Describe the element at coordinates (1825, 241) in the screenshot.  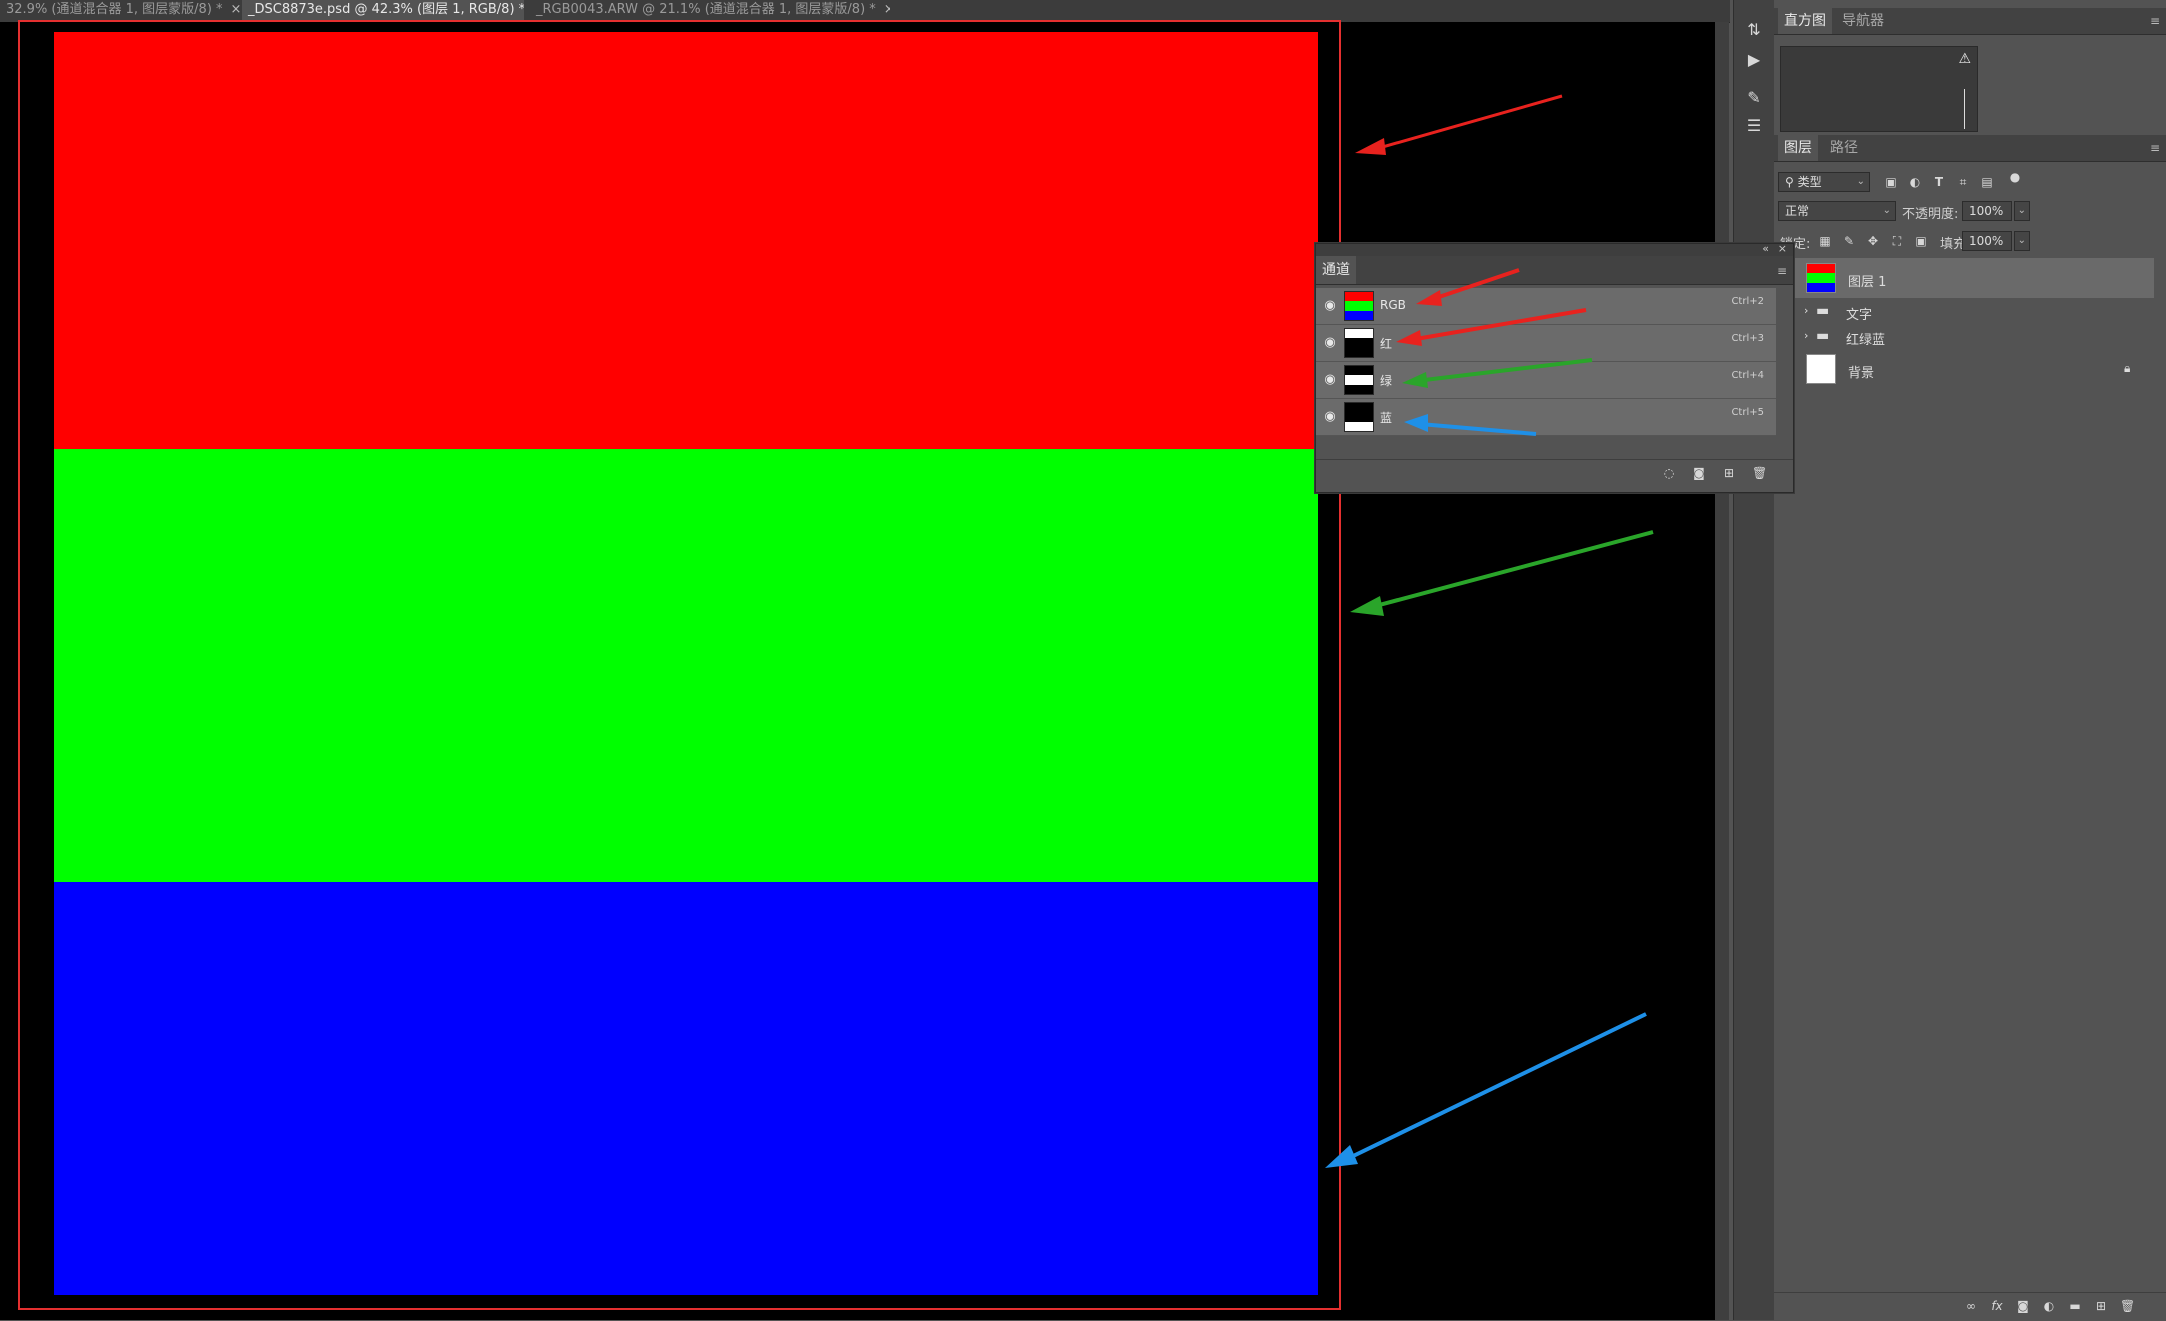
I see `lock-transparent-icon: ▦` at that location.